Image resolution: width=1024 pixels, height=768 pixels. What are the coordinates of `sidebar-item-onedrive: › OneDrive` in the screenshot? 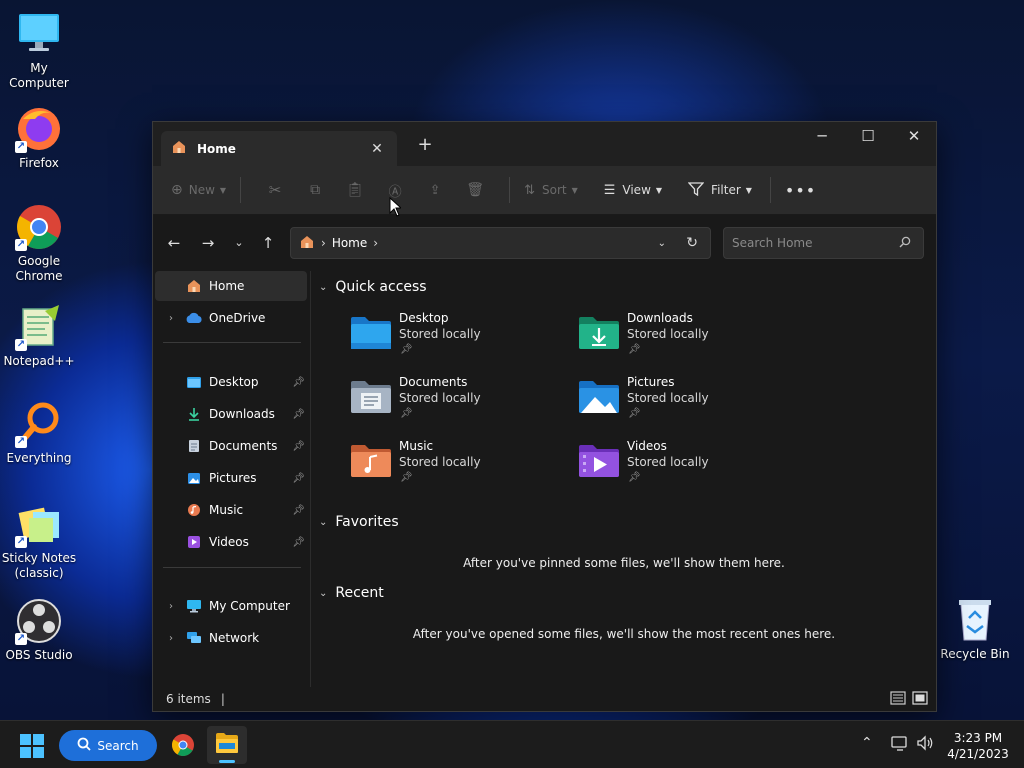 It's located at (231, 318).